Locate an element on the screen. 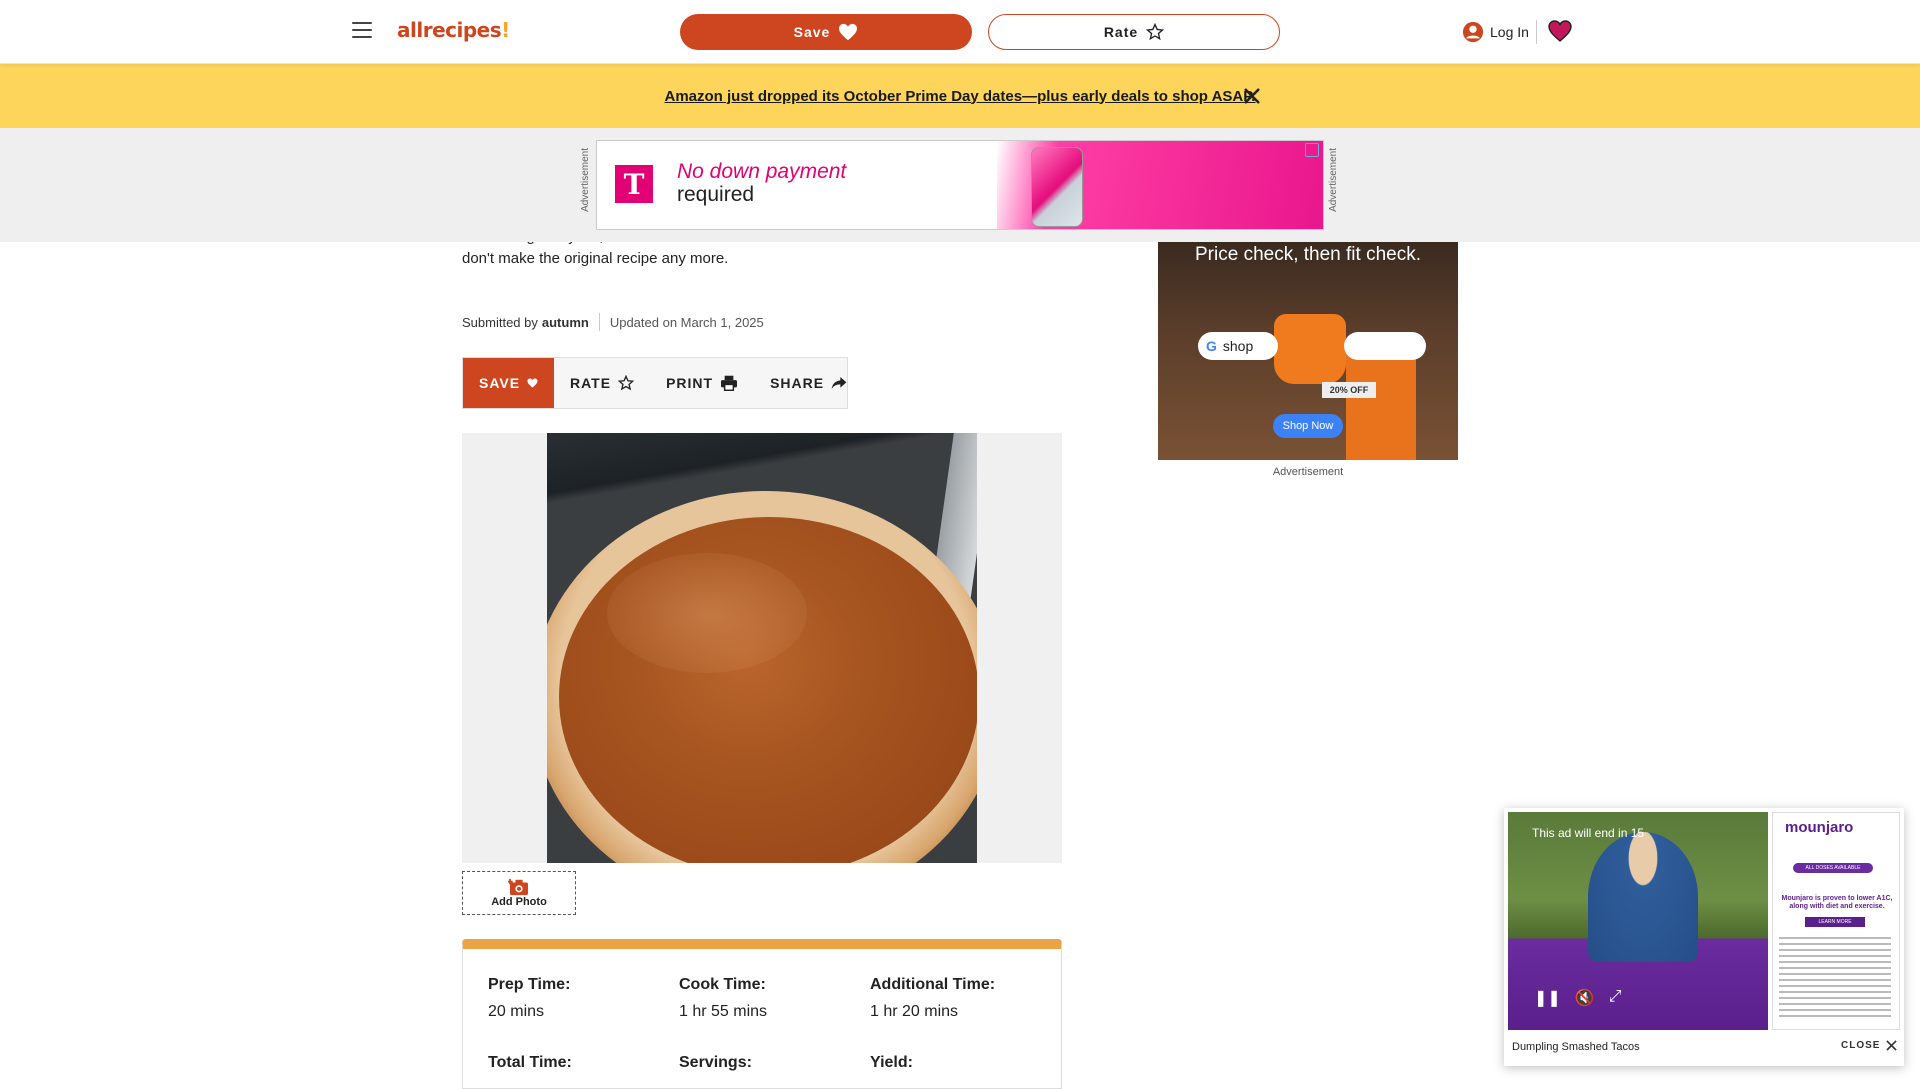  recipe-photo-container is located at coordinates (762, 648).